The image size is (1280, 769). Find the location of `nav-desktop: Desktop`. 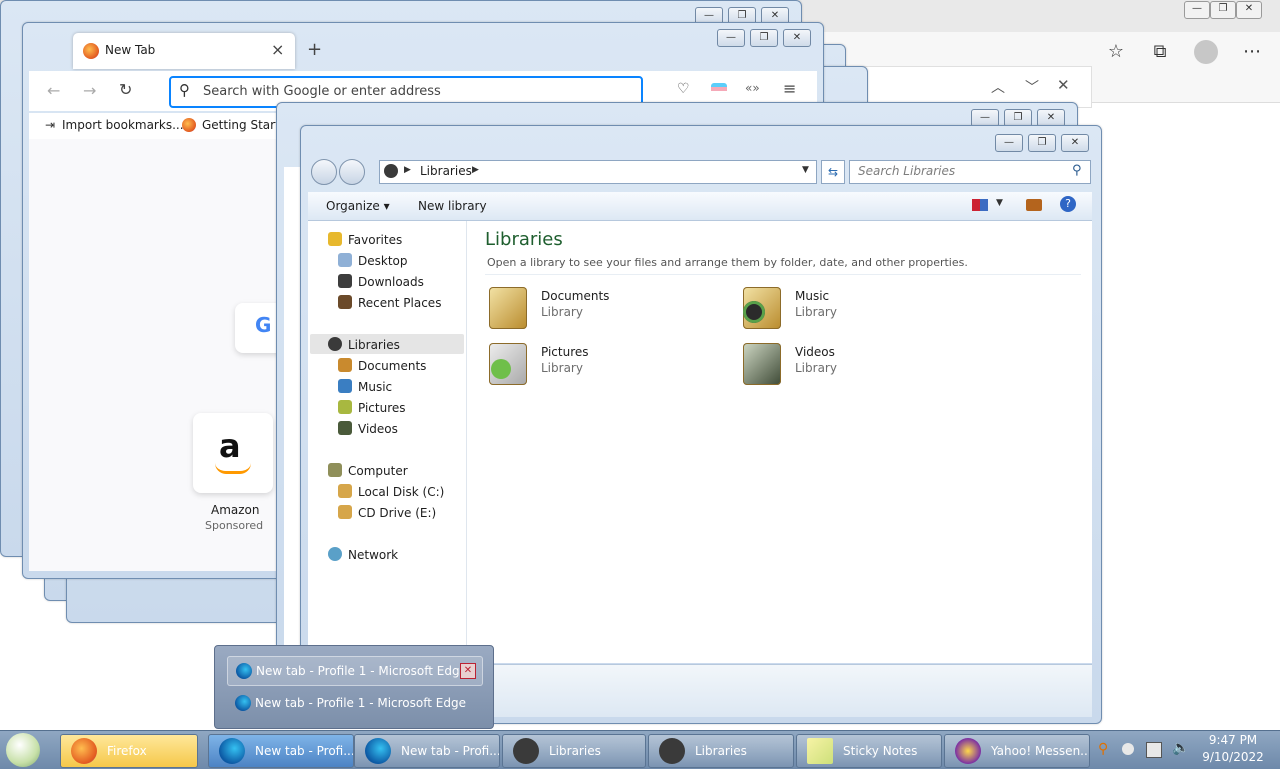

nav-desktop: Desktop is located at coordinates (373, 261).